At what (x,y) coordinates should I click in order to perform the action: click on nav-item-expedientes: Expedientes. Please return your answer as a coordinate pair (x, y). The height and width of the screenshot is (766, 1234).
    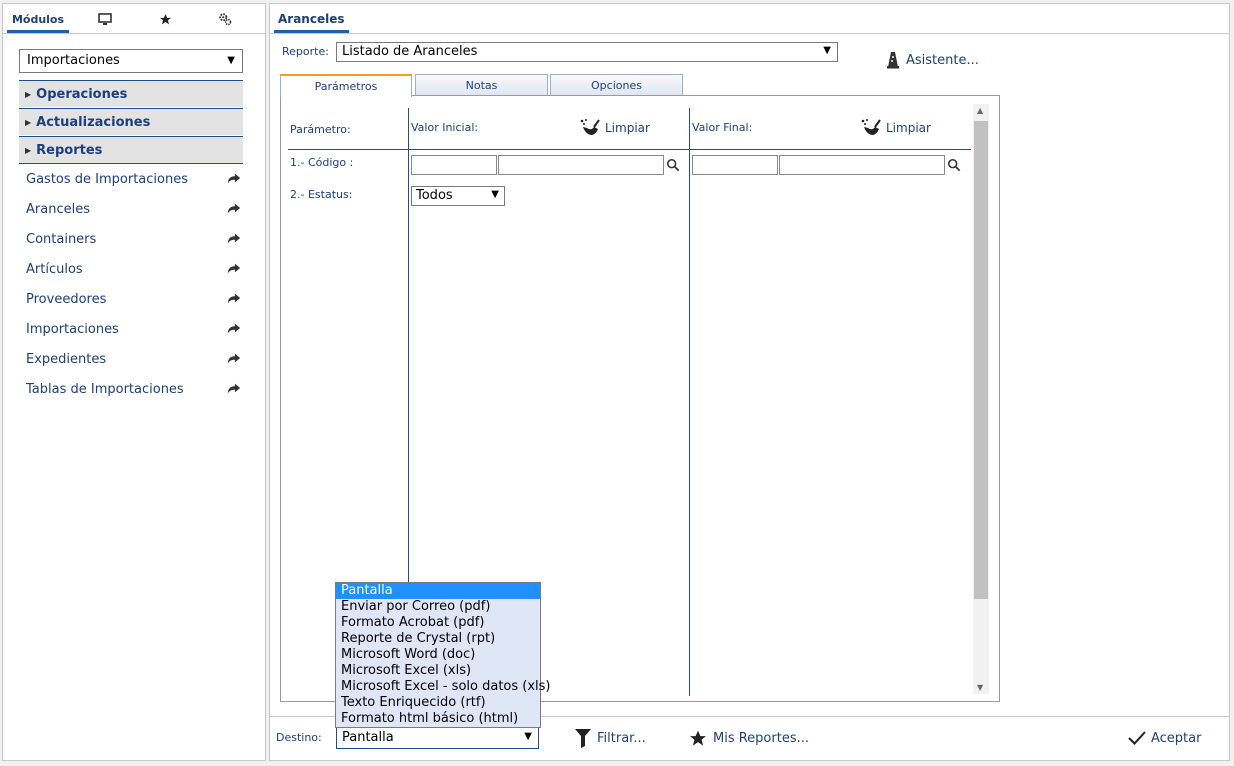
    Looking at the image, I should click on (134, 359).